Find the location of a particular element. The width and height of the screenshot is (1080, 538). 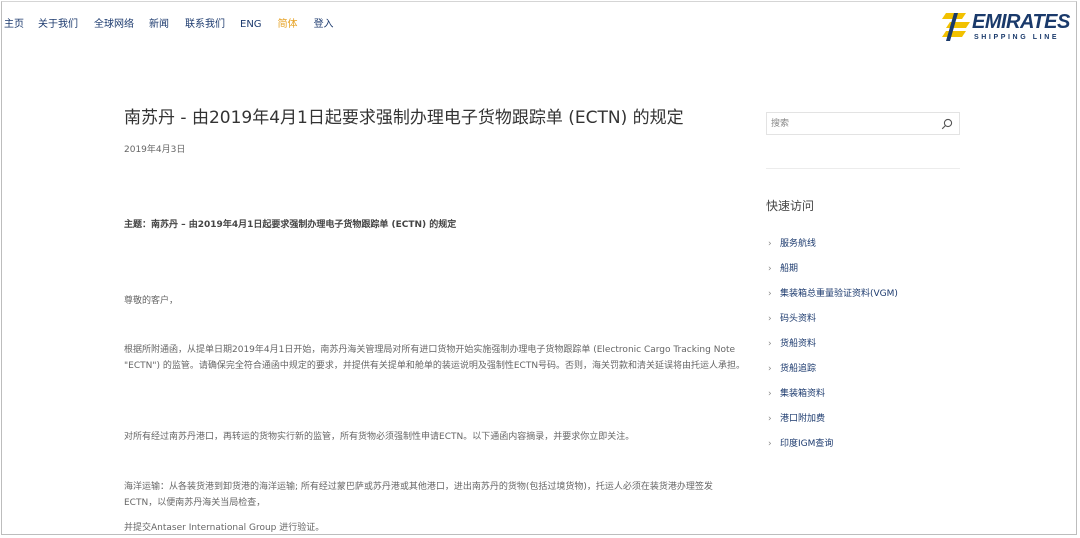

quick-link-container-info: 集装箱资料 is located at coordinates (802, 394).